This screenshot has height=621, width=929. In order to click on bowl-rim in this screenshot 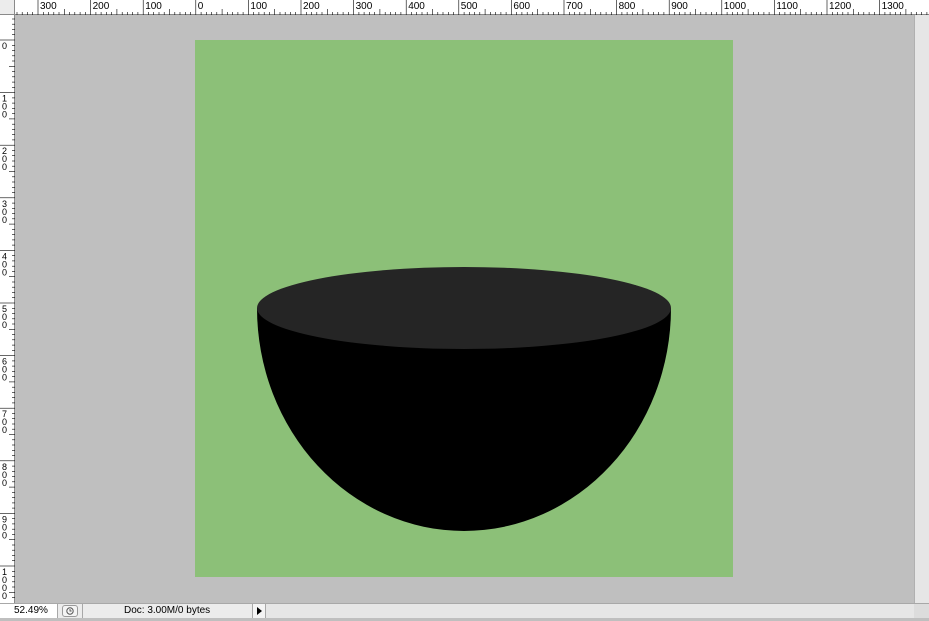, I will do `click(464, 308)`.